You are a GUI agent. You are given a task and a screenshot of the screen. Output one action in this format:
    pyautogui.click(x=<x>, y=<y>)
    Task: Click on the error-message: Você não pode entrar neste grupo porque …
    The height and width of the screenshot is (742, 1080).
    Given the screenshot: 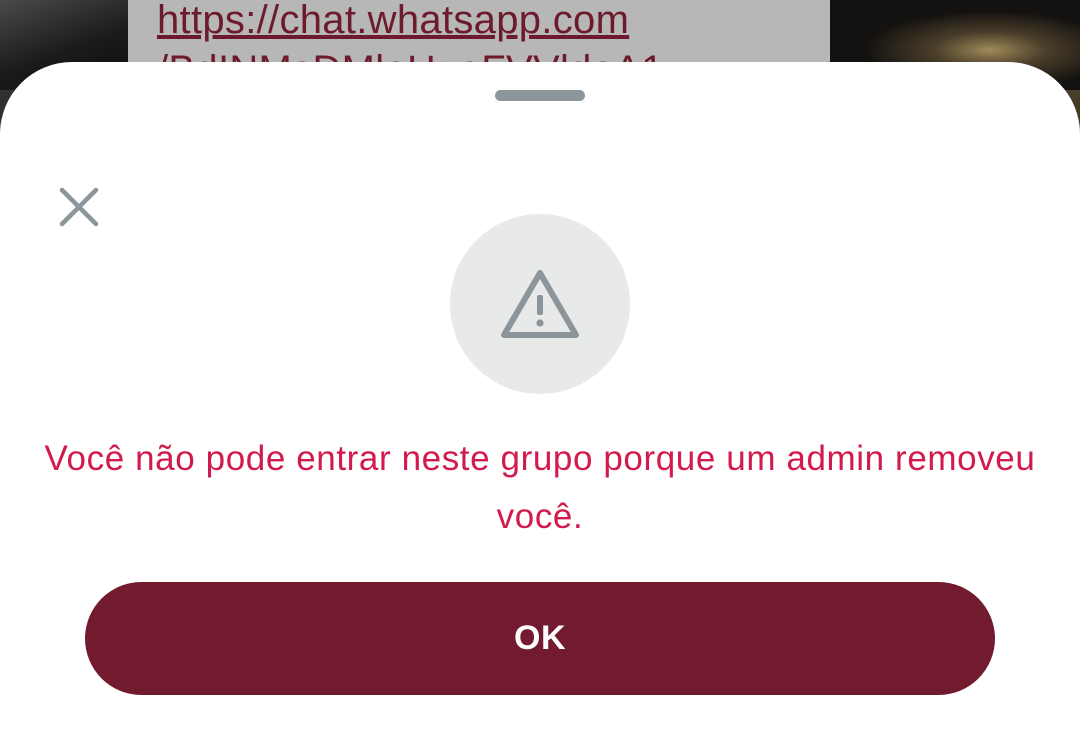 What is the action you would take?
    pyautogui.click(x=540, y=487)
    